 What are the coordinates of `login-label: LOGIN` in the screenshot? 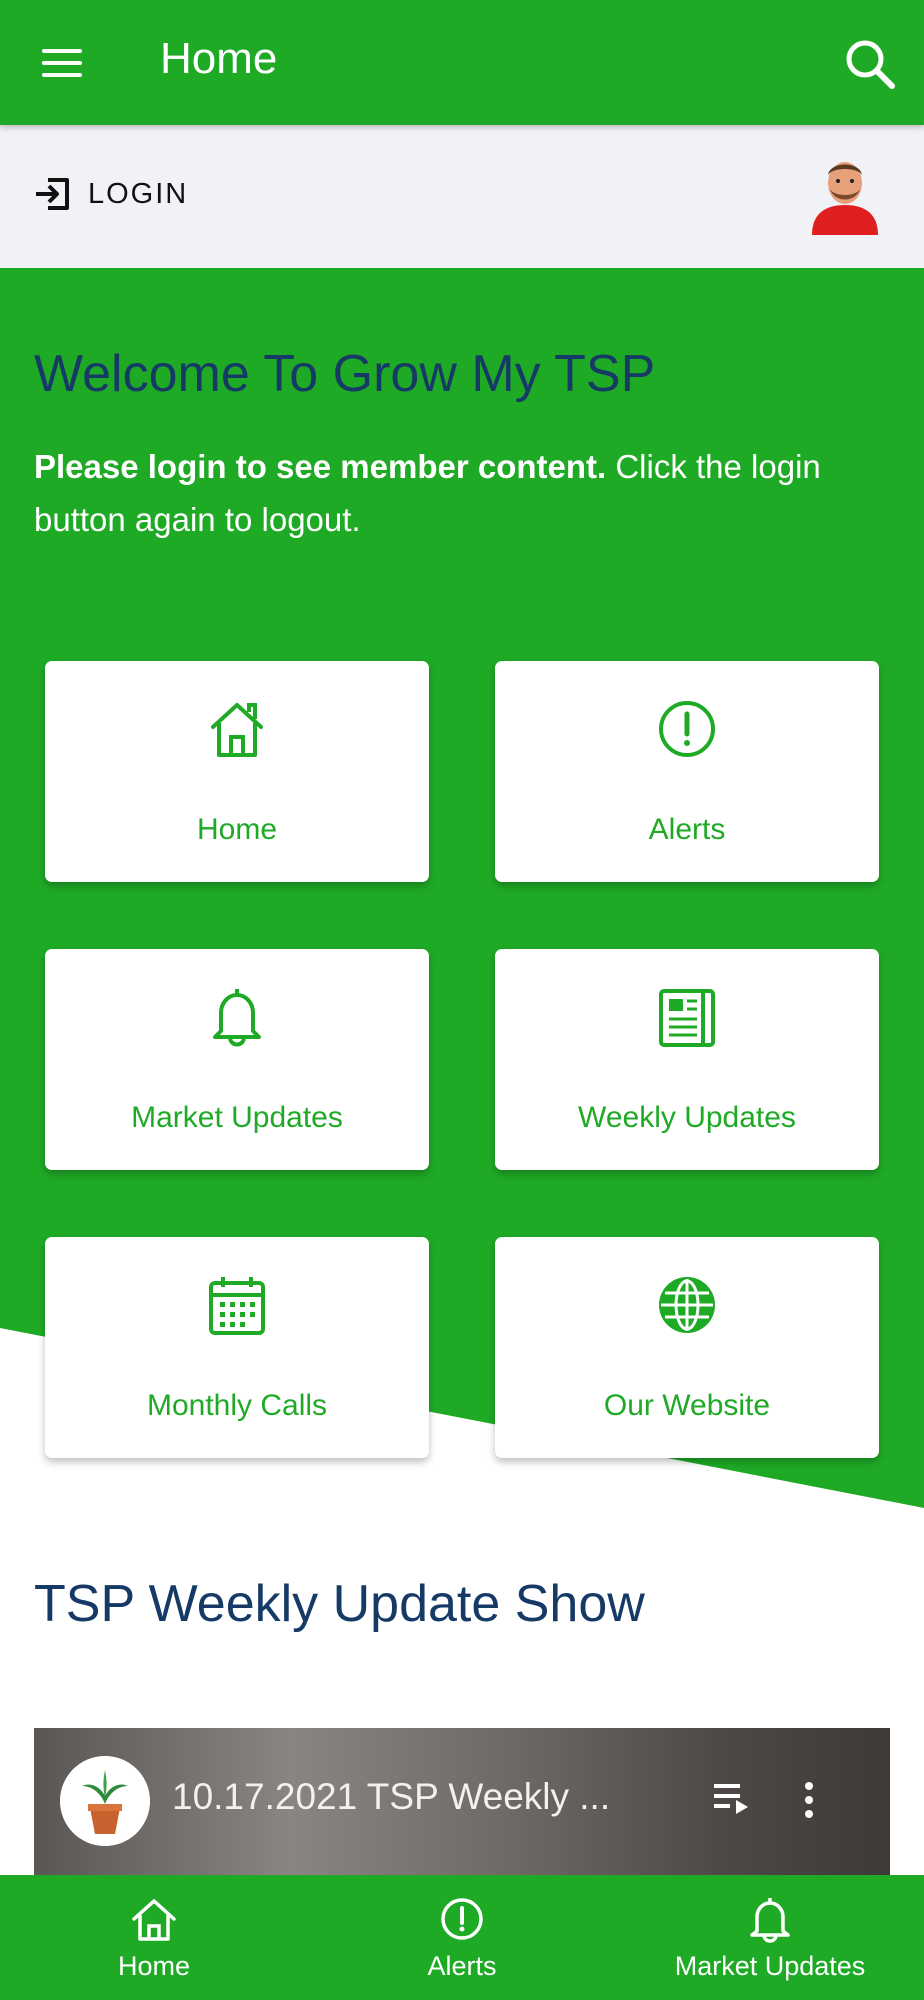 It's located at (138, 193).